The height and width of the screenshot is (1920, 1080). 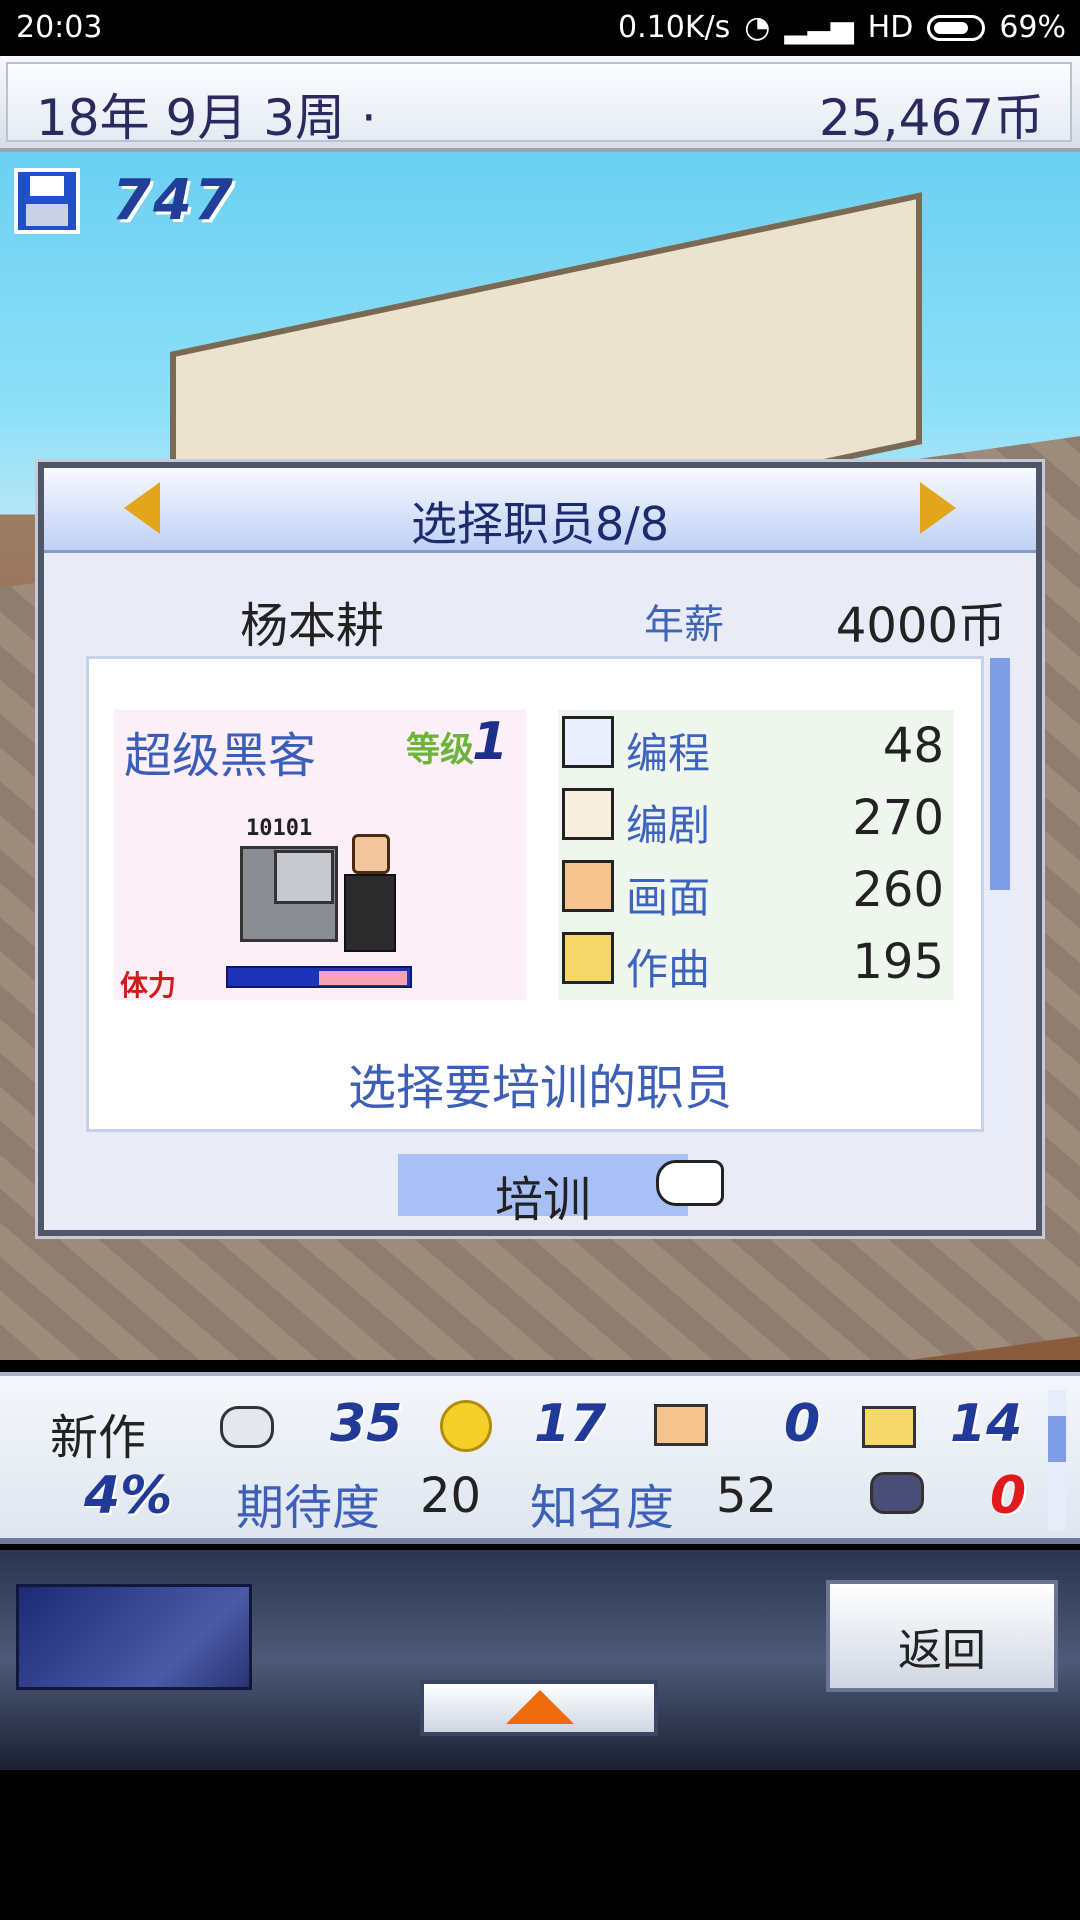 What do you see at coordinates (756, 818) in the screenshot?
I see `skill-row: 编剧 270` at bounding box center [756, 818].